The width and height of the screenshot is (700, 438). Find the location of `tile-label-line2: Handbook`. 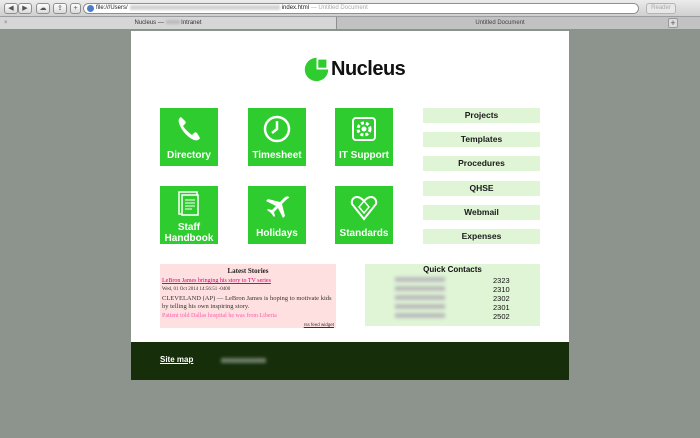

tile-label-line2: Handbook is located at coordinates (189, 238).